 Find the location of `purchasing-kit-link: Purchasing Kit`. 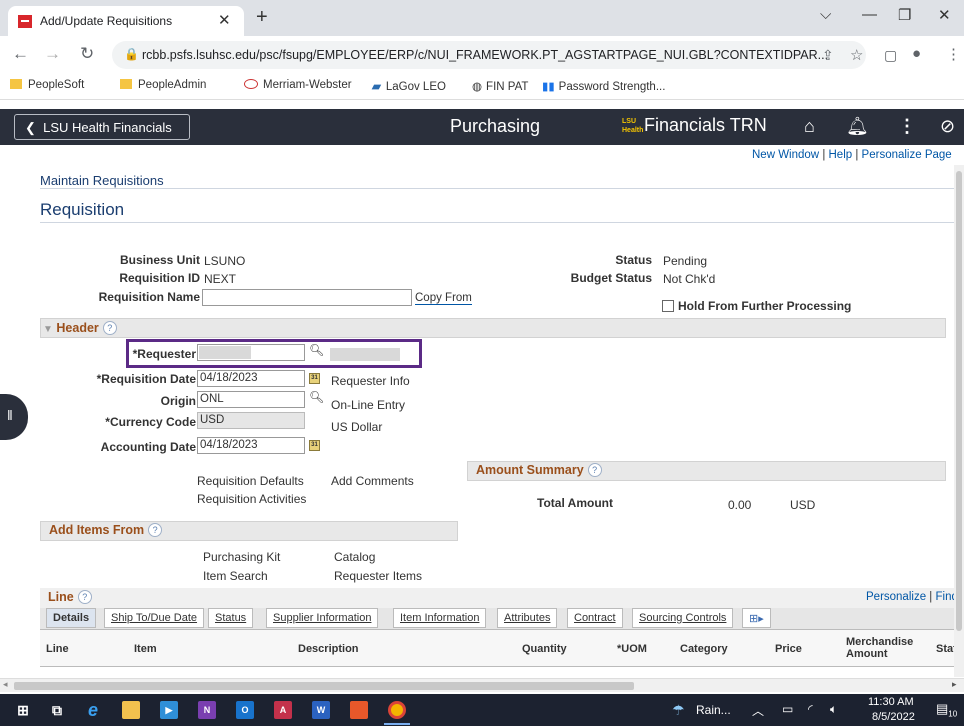

purchasing-kit-link: Purchasing Kit is located at coordinates (241, 557).